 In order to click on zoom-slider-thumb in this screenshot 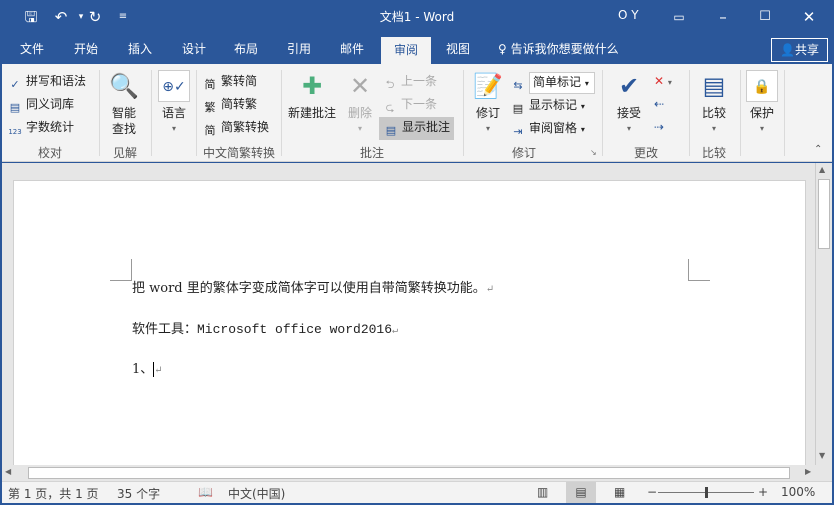, I will do `click(706, 492)`.